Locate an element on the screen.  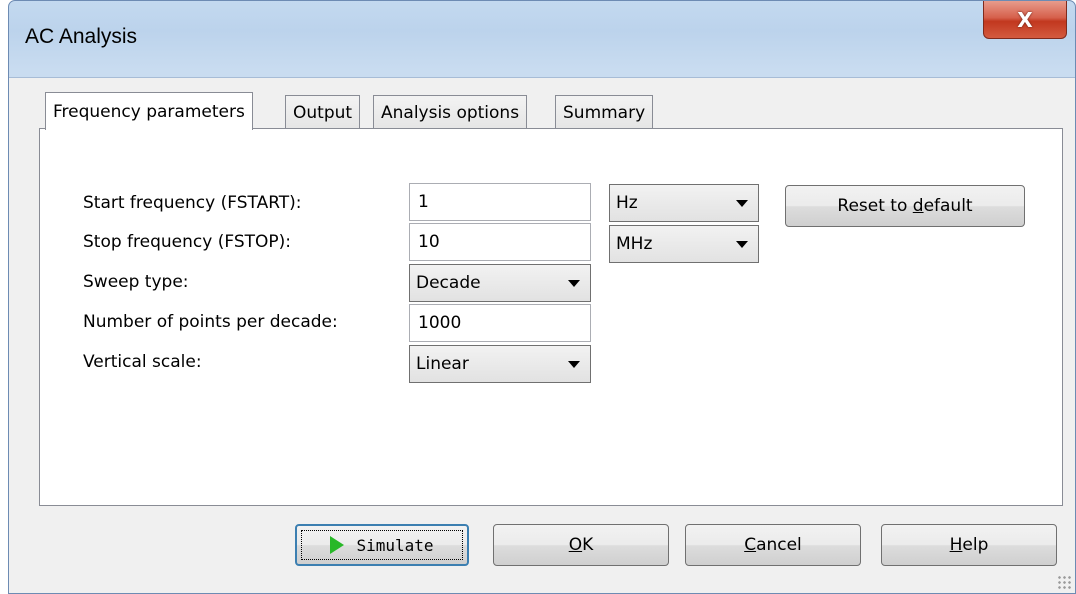
points-per-decade-value: 1000 is located at coordinates (440, 323).